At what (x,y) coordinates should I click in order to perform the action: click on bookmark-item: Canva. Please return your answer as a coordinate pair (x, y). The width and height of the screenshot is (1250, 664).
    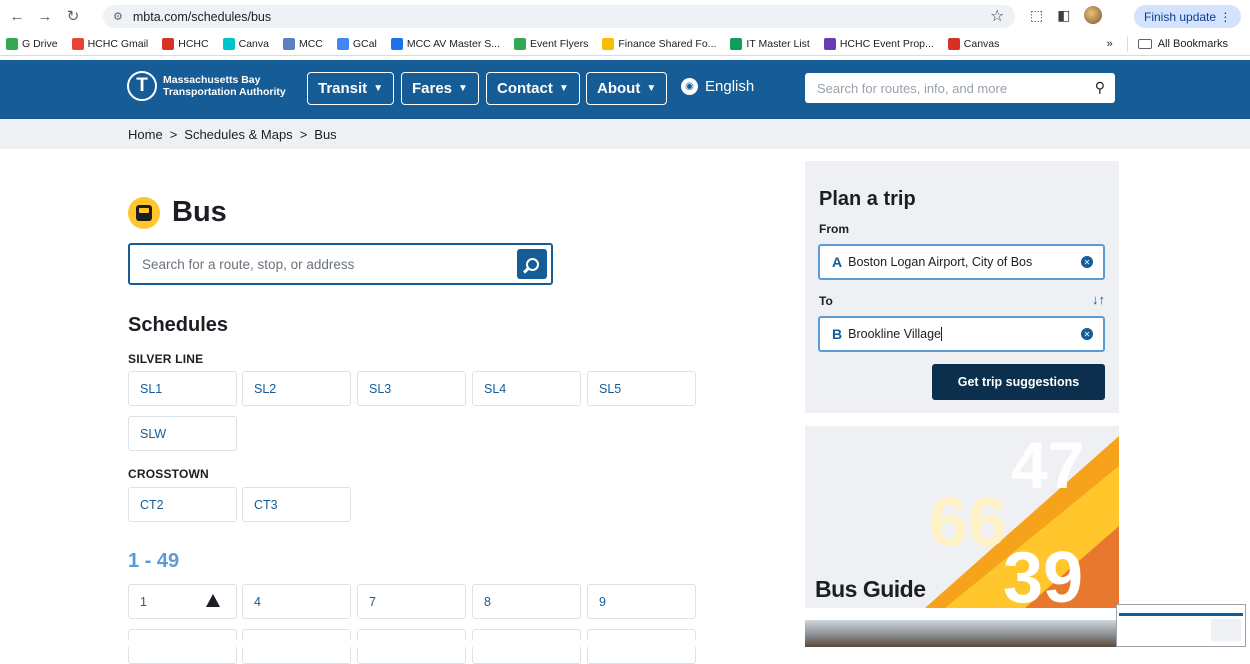
    Looking at the image, I should click on (245, 43).